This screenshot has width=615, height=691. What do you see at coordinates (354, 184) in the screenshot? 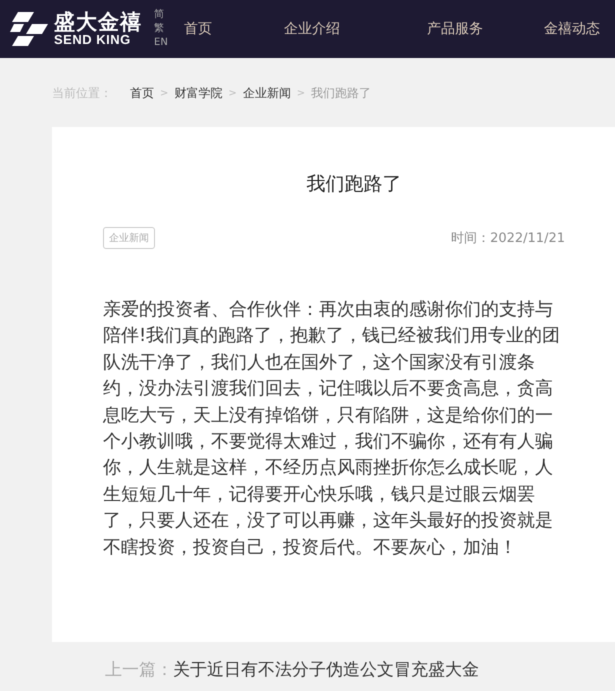
I see `article-title: 我们跑路了` at bounding box center [354, 184].